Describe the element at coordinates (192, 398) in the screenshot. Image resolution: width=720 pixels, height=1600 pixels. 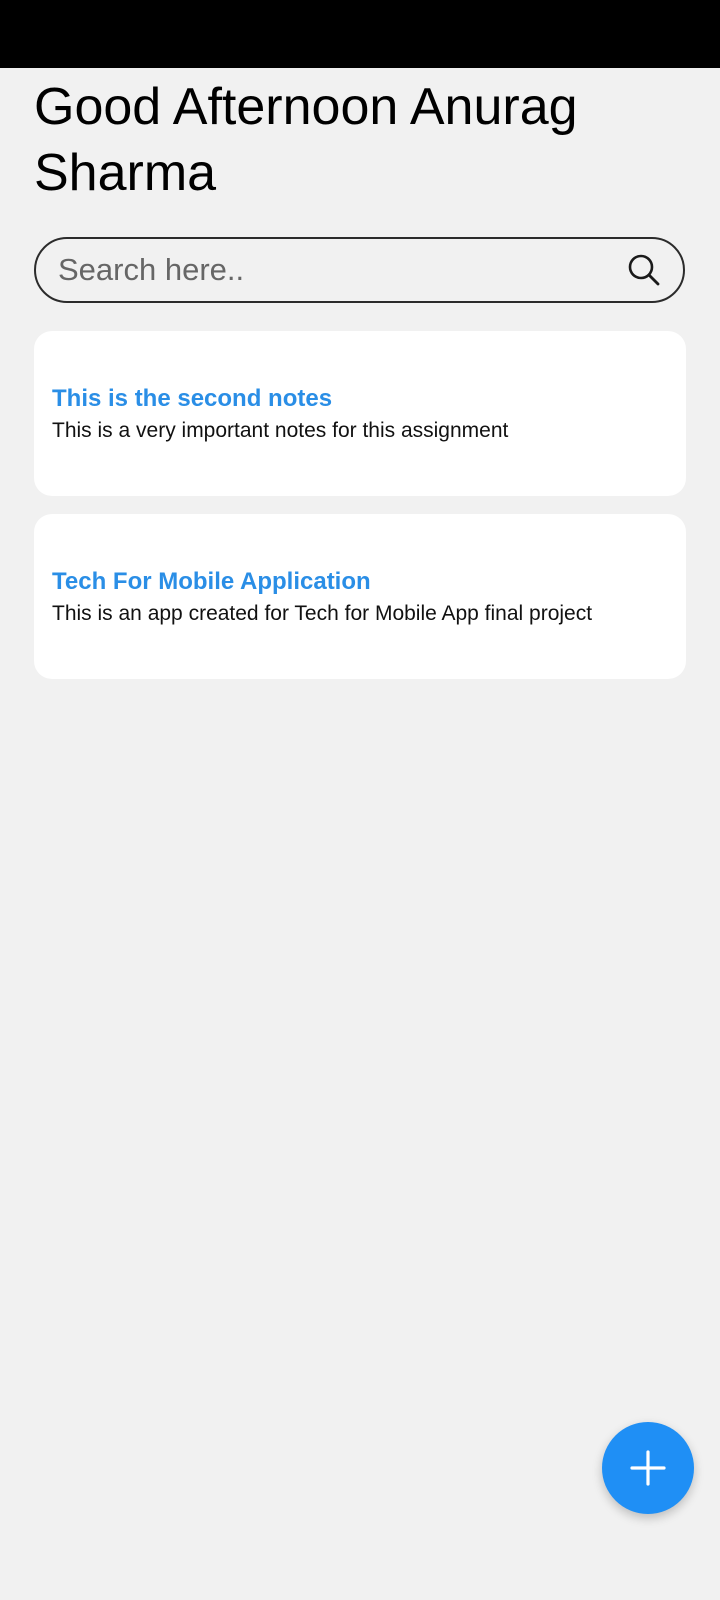
I see `note-title: This is the second notes` at that location.